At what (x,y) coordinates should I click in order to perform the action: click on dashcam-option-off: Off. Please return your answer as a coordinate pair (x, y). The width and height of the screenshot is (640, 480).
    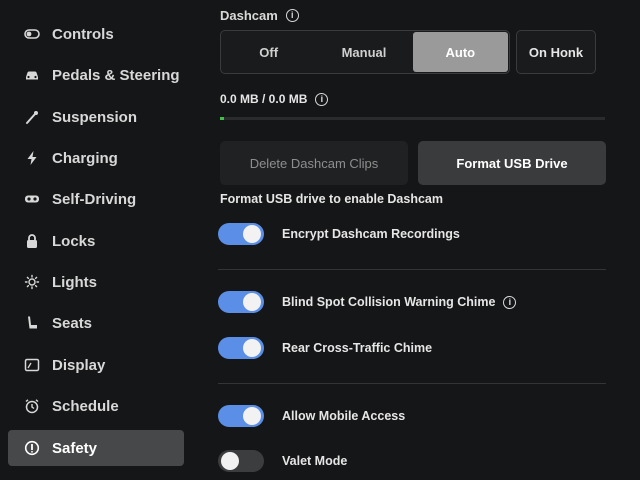
    Looking at the image, I should click on (268, 52).